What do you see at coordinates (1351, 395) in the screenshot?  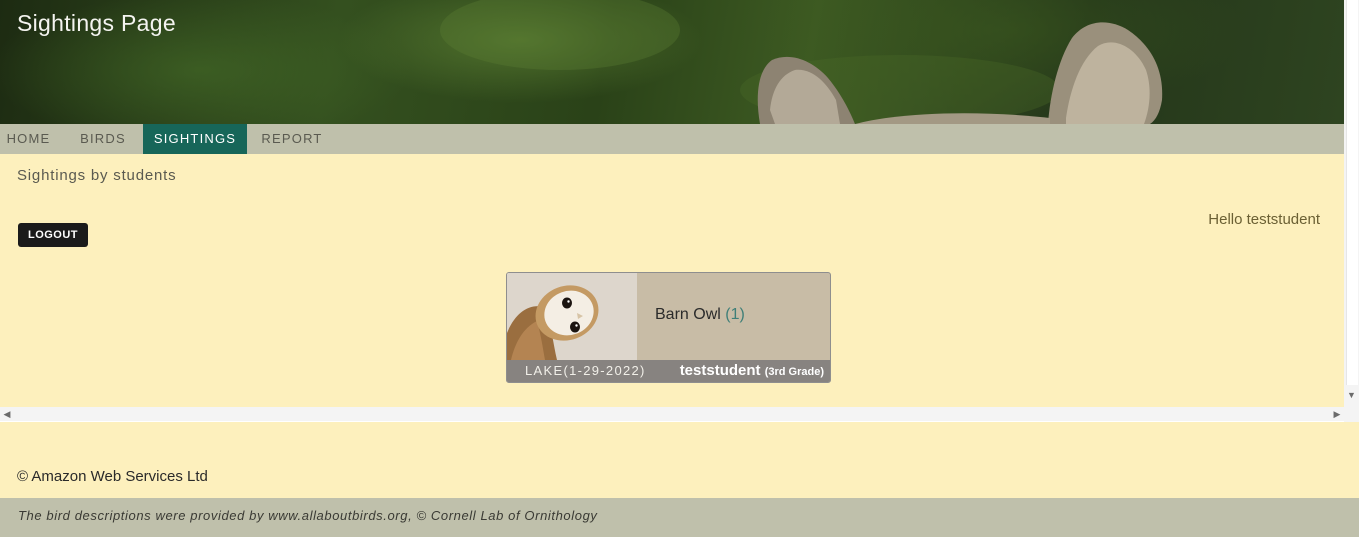 I see `scroll-down-icon: ▼` at bounding box center [1351, 395].